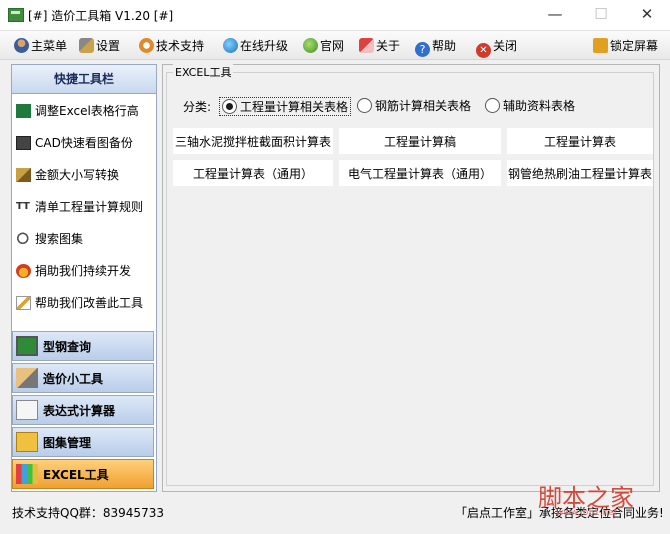 The height and width of the screenshot is (534, 670). What do you see at coordinates (253, 141) in the screenshot?
I see `tool-button-mixing-pile: 三轴水泥搅拌桩截面积计算表` at bounding box center [253, 141].